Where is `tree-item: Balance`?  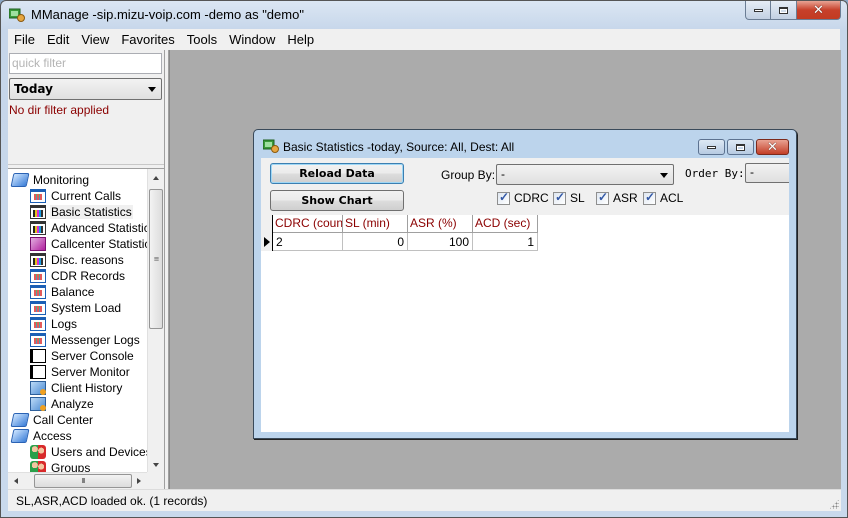 tree-item: Balance is located at coordinates (62, 292).